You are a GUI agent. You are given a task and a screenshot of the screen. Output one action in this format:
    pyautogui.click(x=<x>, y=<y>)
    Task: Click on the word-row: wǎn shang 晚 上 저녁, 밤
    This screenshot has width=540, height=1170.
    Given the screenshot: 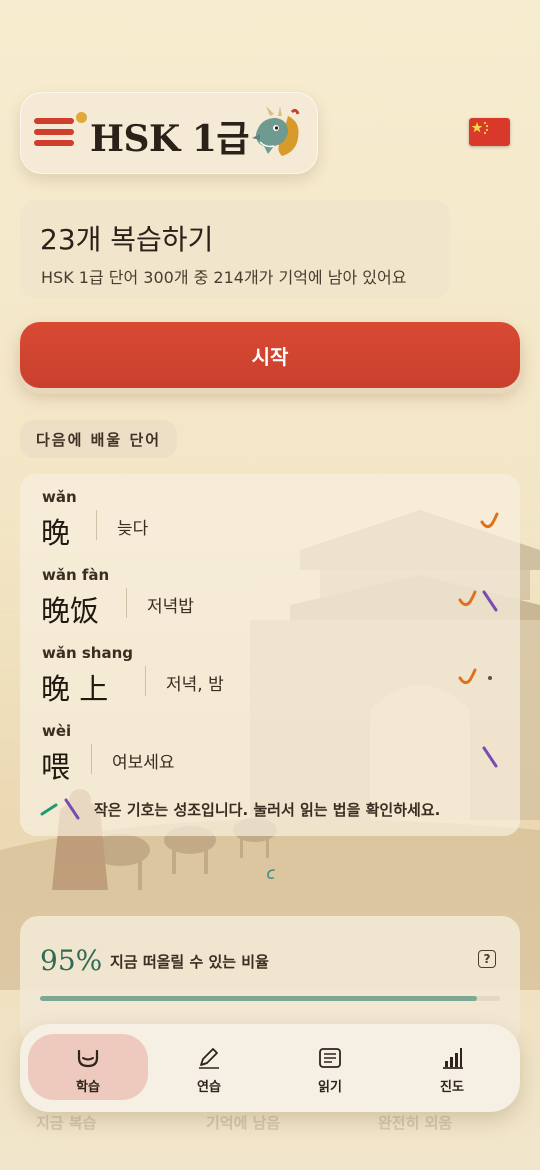 What is the action you would take?
    pyautogui.click(x=270, y=682)
    